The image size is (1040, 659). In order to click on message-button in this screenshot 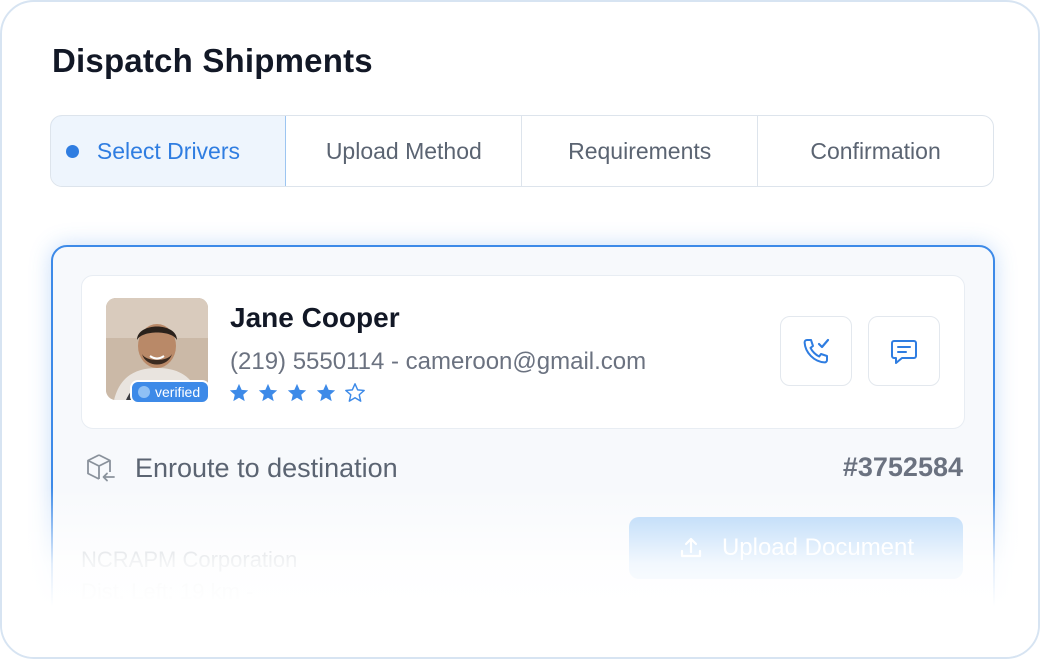, I will do `click(904, 351)`.